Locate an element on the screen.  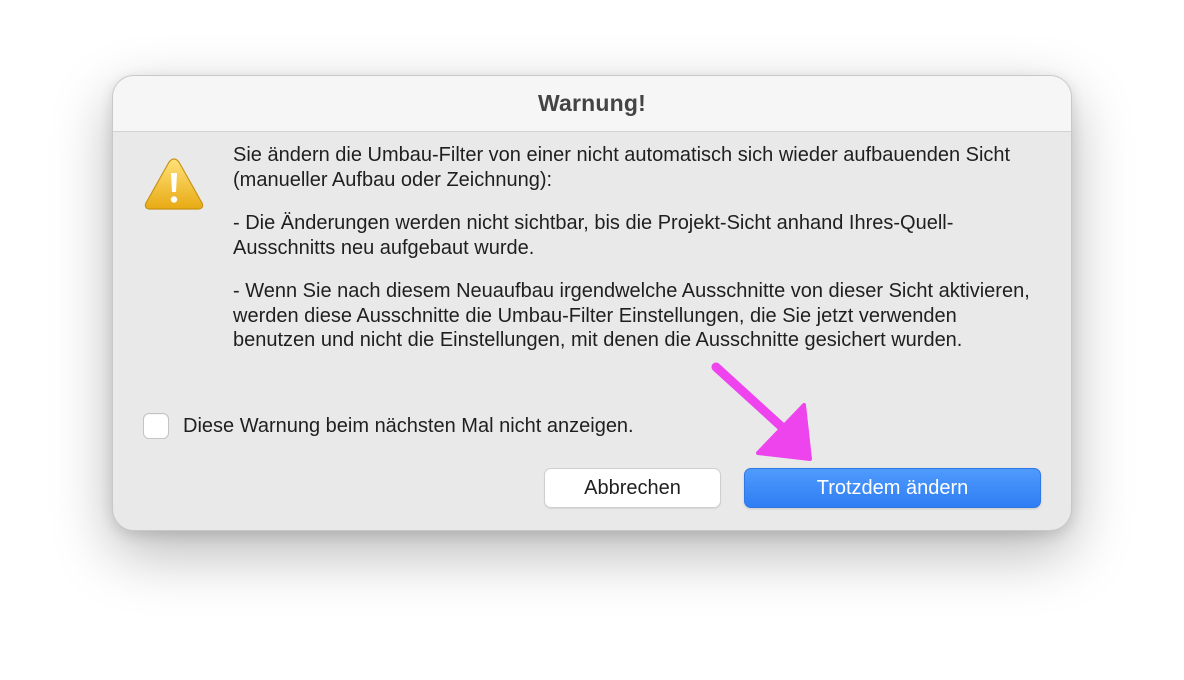
confirm-button-label: Trotzdem ändern is located at coordinates (892, 487).